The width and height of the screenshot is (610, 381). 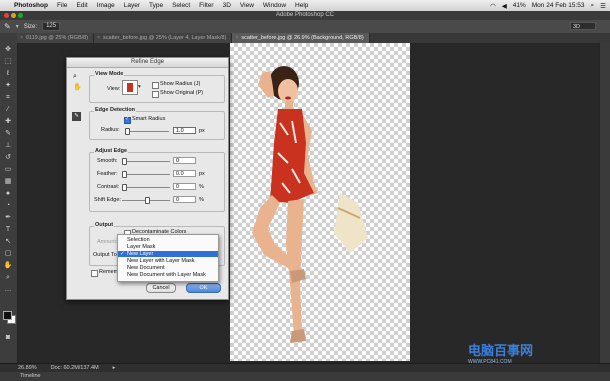 I want to click on show-original-checkbox, so click(x=155, y=94).